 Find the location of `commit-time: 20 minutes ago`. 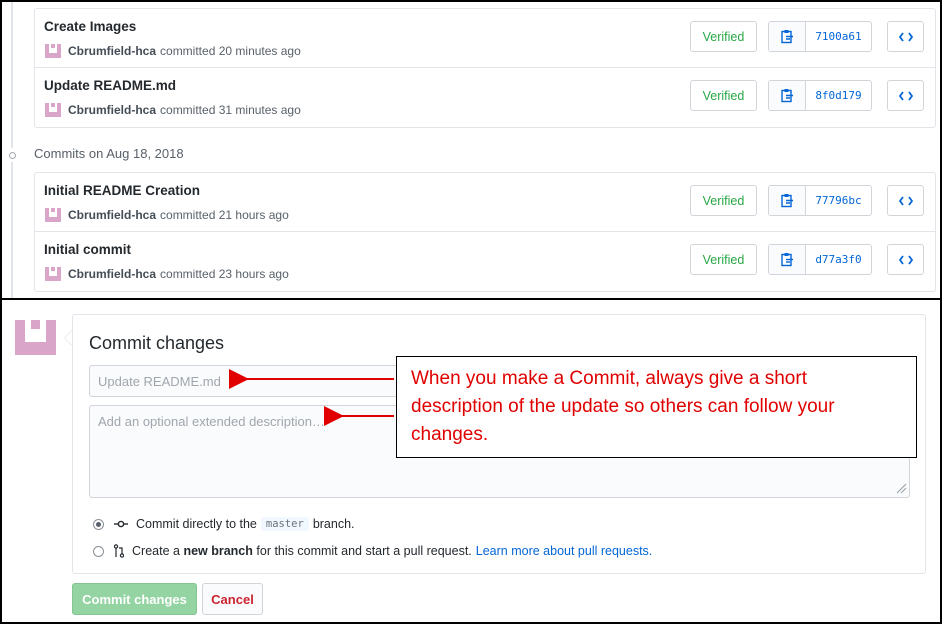

commit-time: 20 minutes ago is located at coordinates (259, 51).